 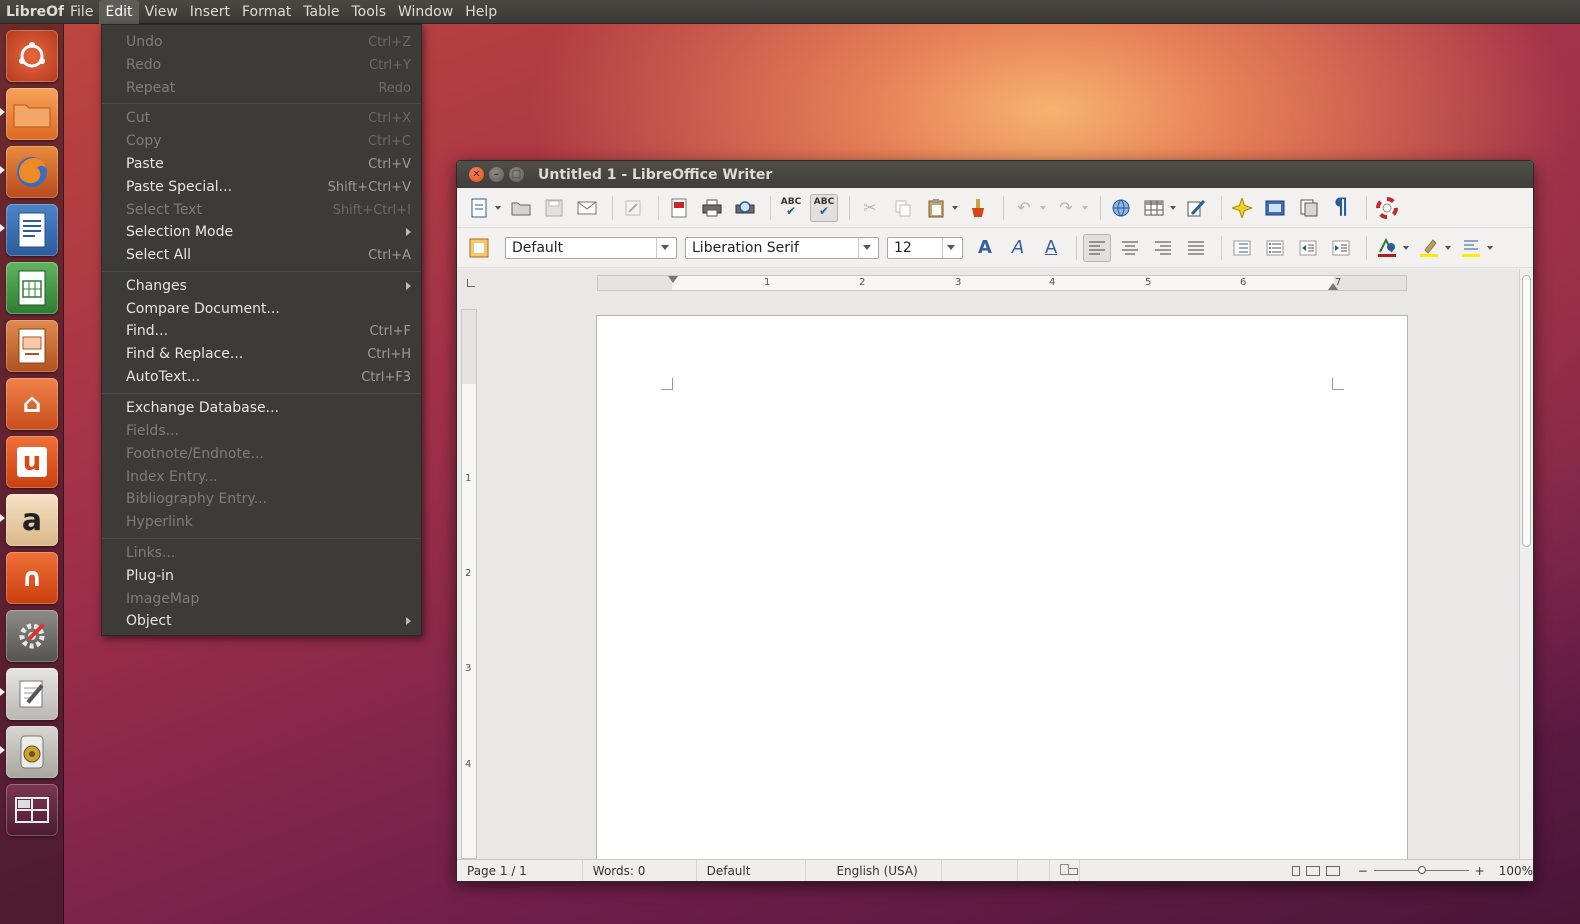 What do you see at coordinates (1154, 208) in the screenshot?
I see `table-button` at bounding box center [1154, 208].